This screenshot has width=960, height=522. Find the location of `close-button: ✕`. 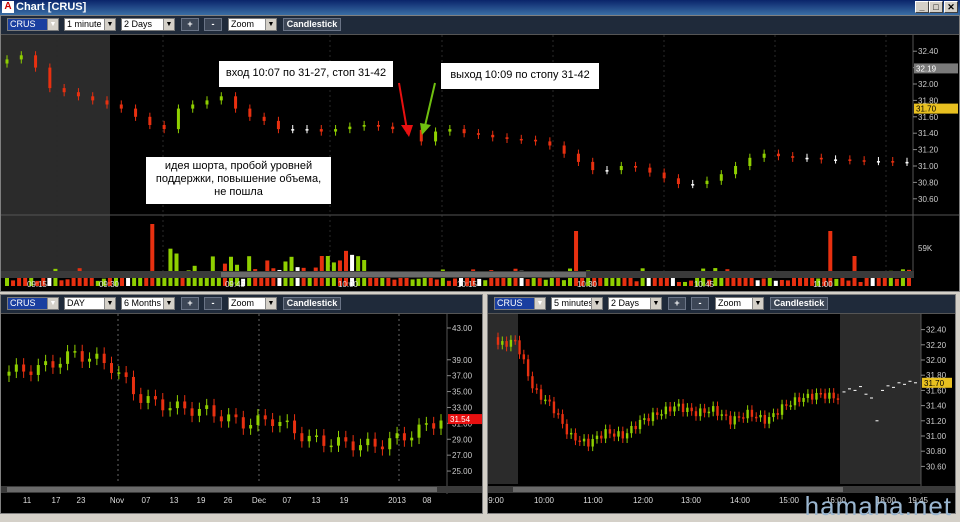

close-button: ✕ is located at coordinates (951, 7).